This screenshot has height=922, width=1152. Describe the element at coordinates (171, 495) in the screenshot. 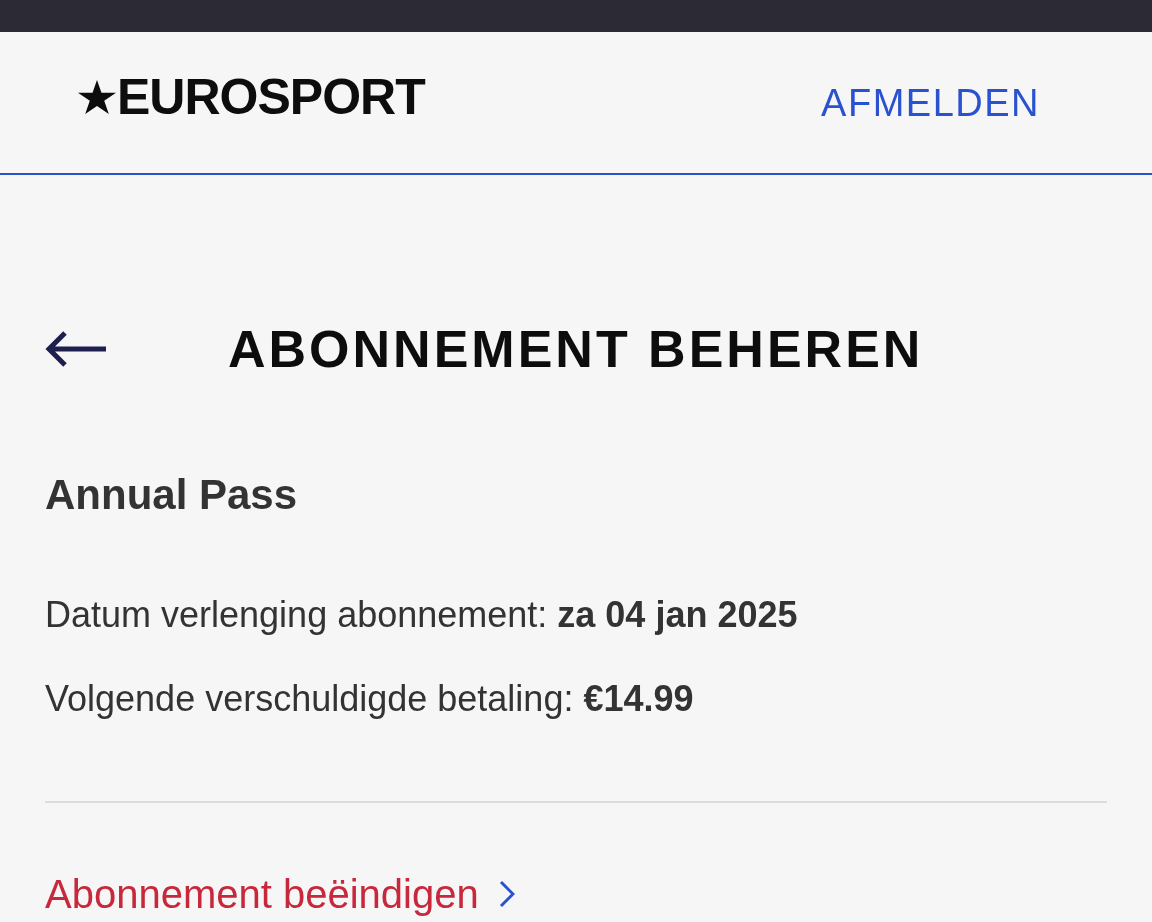

I see `plan-name: Annual Pass` at that location.